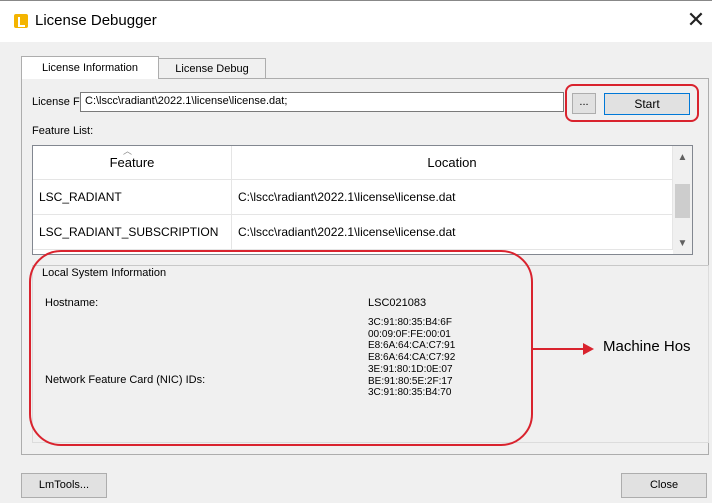  What do you see at coordinates (132, 197) in the screenshot?
I see `feature-cell: LSC_RADIANT` at bounding box center [132, 197].